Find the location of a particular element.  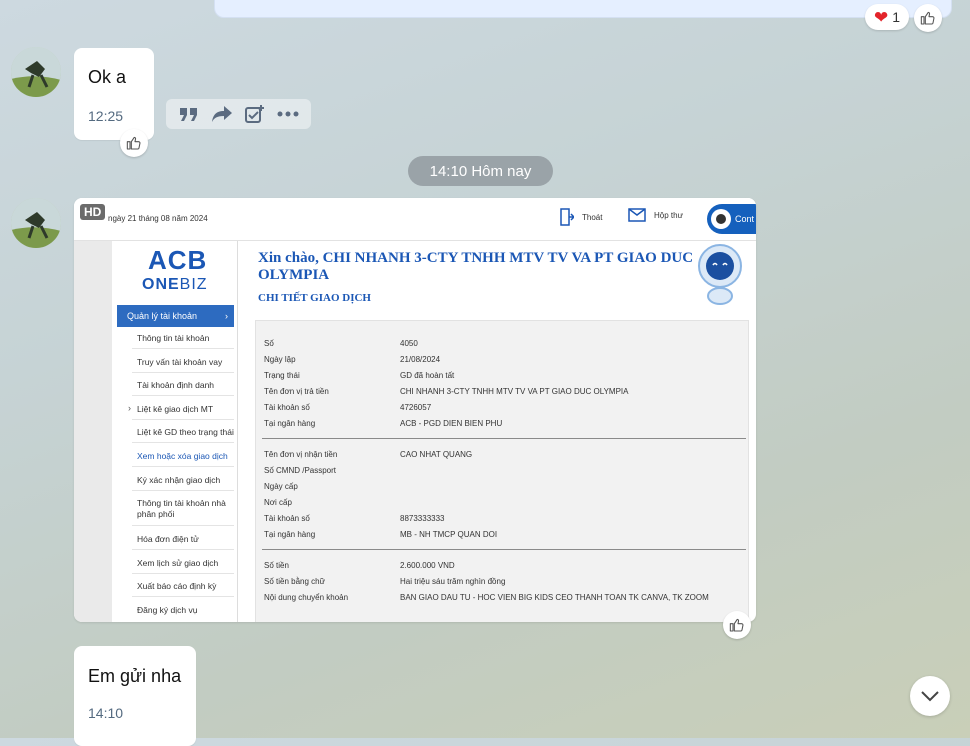

field-value: Hai triệu sáu trăm nghìn đồng is located at coordinates (453, 581).